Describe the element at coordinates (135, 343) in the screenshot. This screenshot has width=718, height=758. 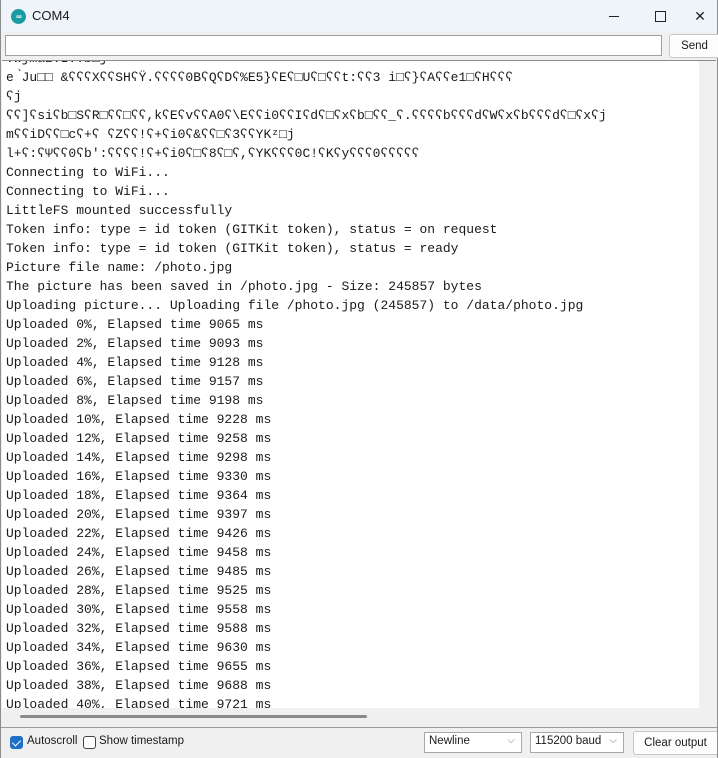
I see `output-line: Uploaded 2%, Elapsed time 9093 ms` at that location.